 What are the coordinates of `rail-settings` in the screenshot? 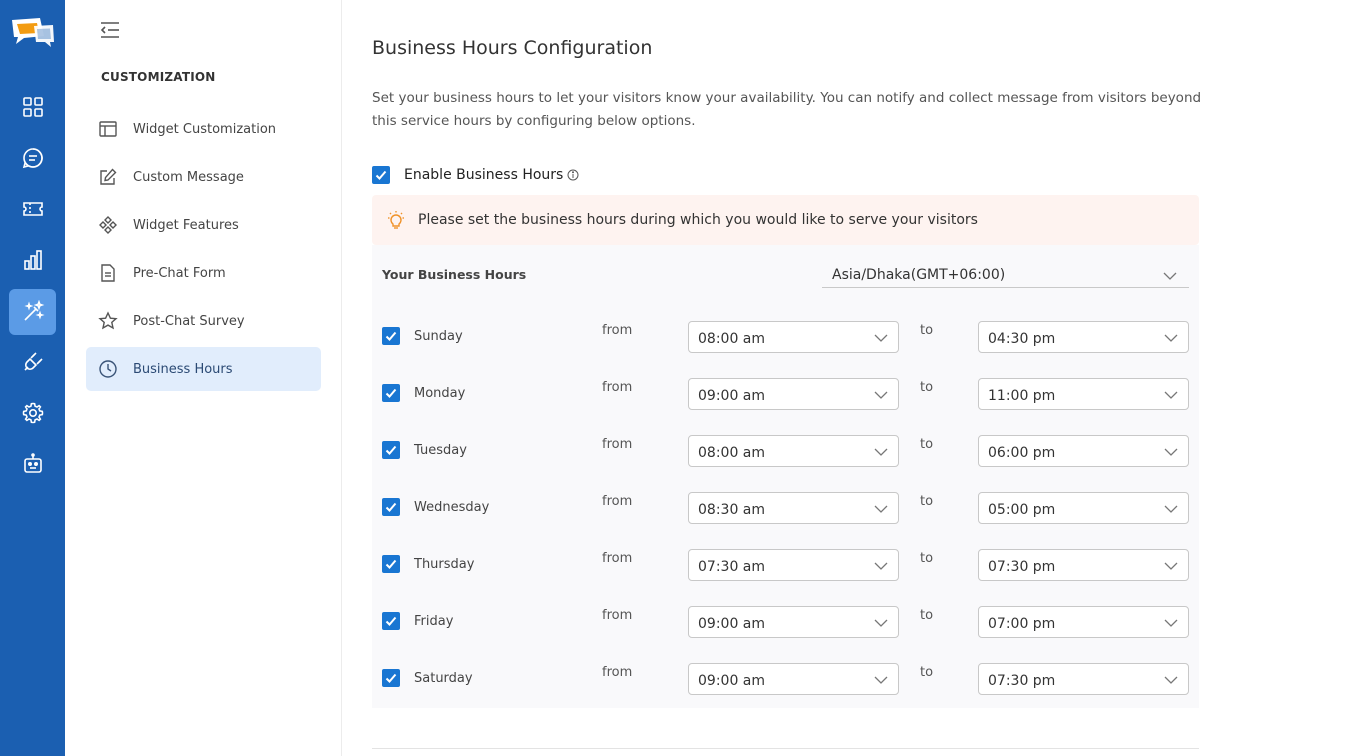 It's located at (32, 413).